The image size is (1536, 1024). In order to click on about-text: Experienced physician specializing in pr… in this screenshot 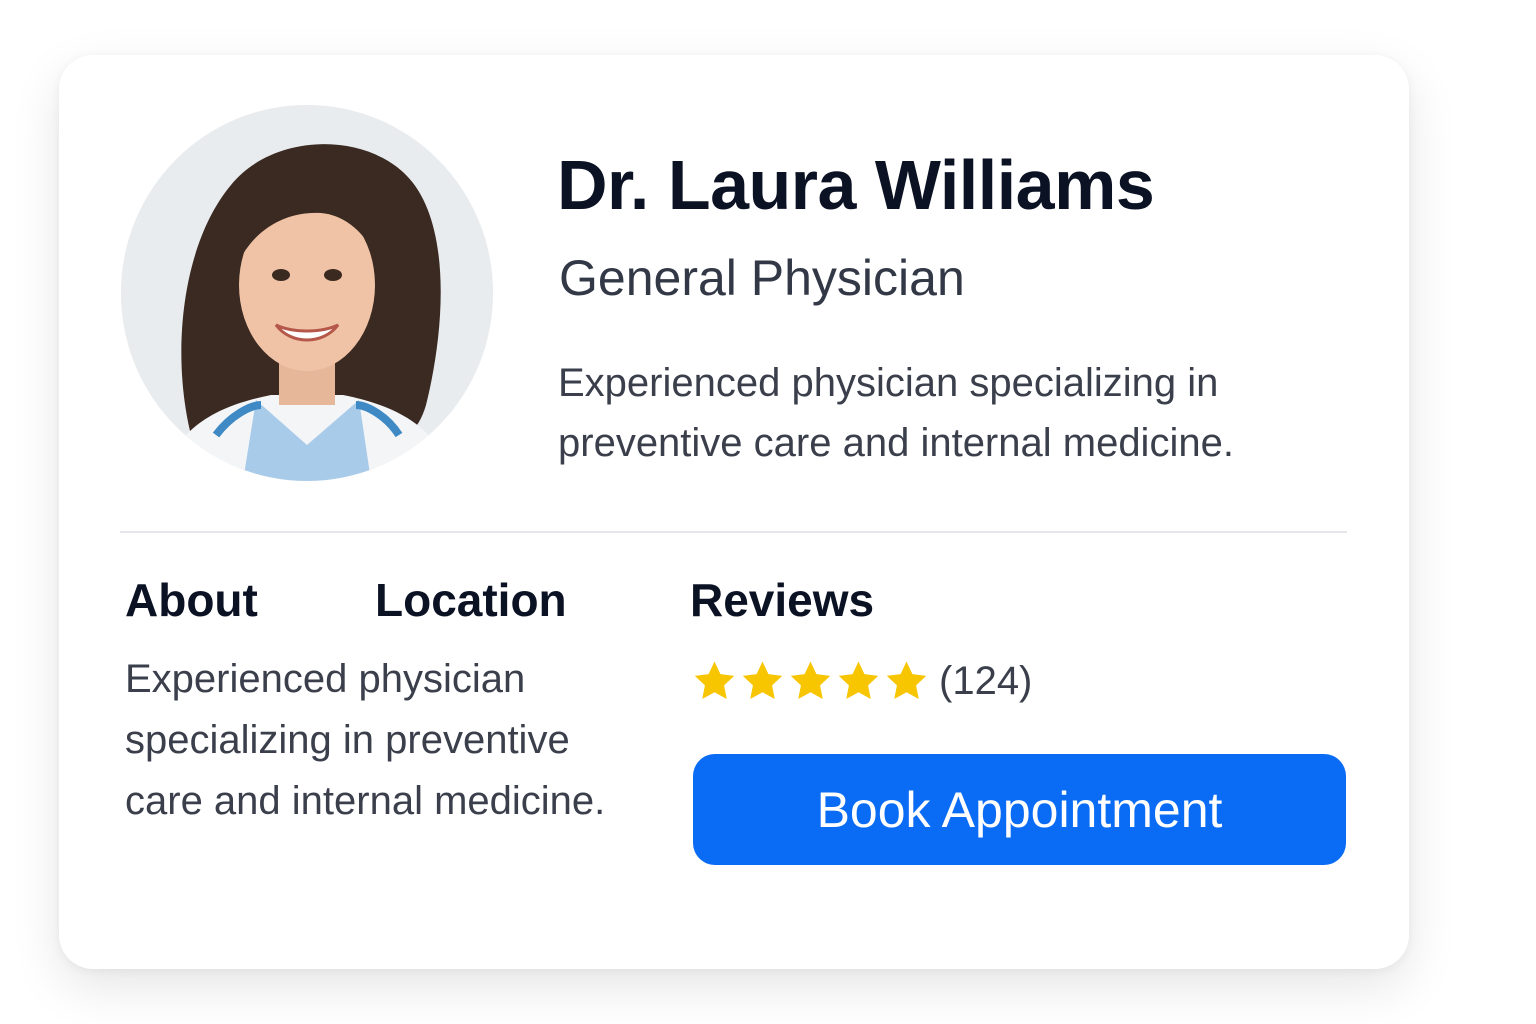, I will do `click(365, 740)`.